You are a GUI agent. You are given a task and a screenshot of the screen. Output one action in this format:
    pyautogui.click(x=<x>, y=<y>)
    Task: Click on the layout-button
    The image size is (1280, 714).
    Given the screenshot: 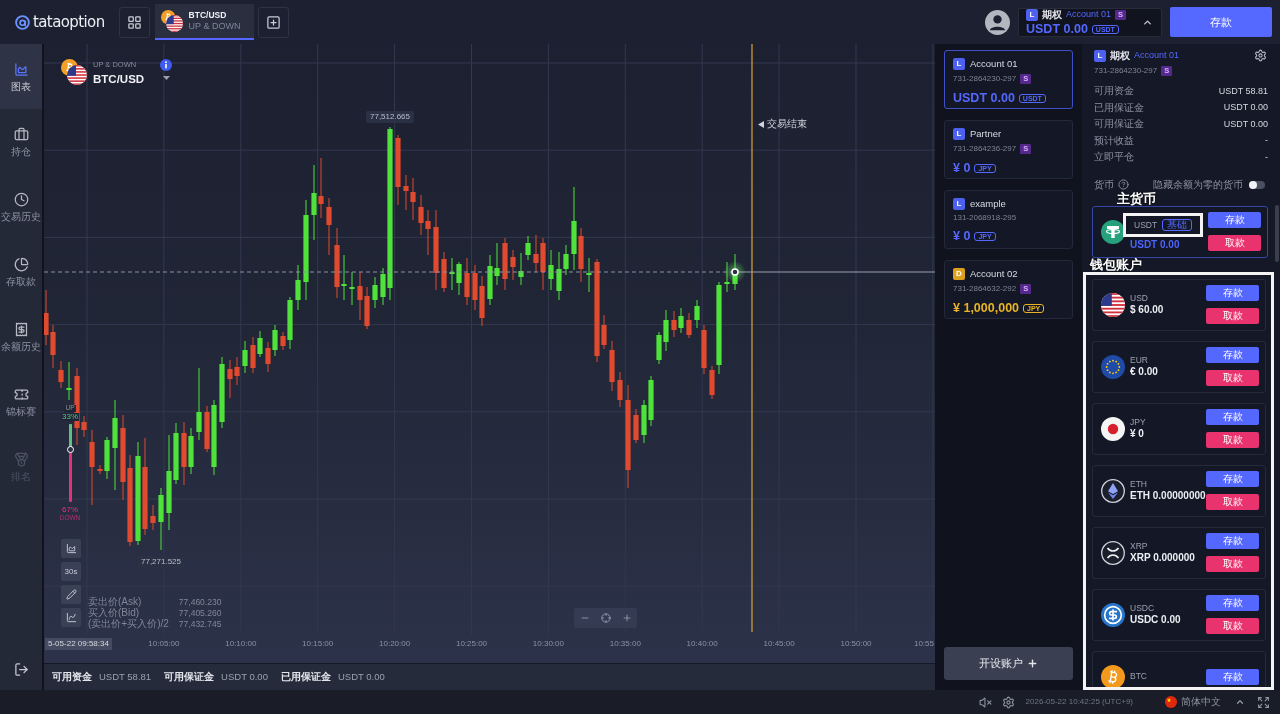 What is the action you would take?
    pyautogui.click(x=134, y=22)
    